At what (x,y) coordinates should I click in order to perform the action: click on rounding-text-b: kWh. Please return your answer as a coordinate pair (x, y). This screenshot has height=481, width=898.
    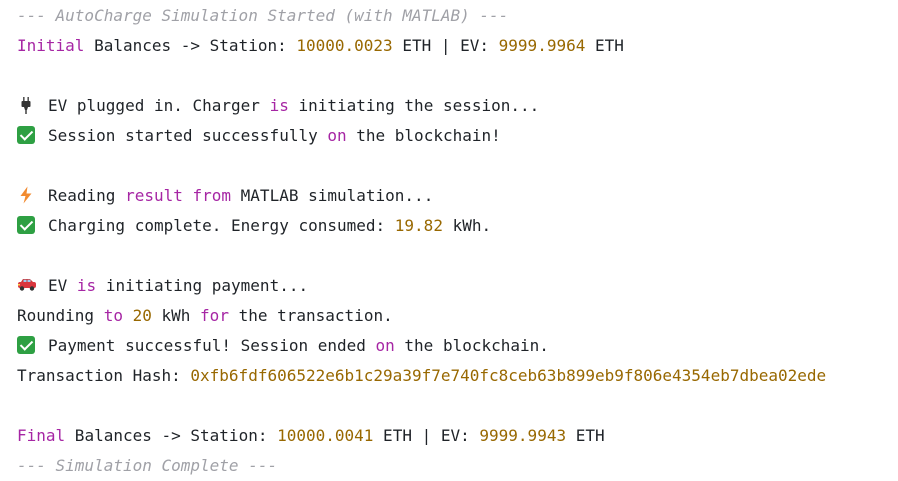
    Looking at the image, I should click on (176, 315).